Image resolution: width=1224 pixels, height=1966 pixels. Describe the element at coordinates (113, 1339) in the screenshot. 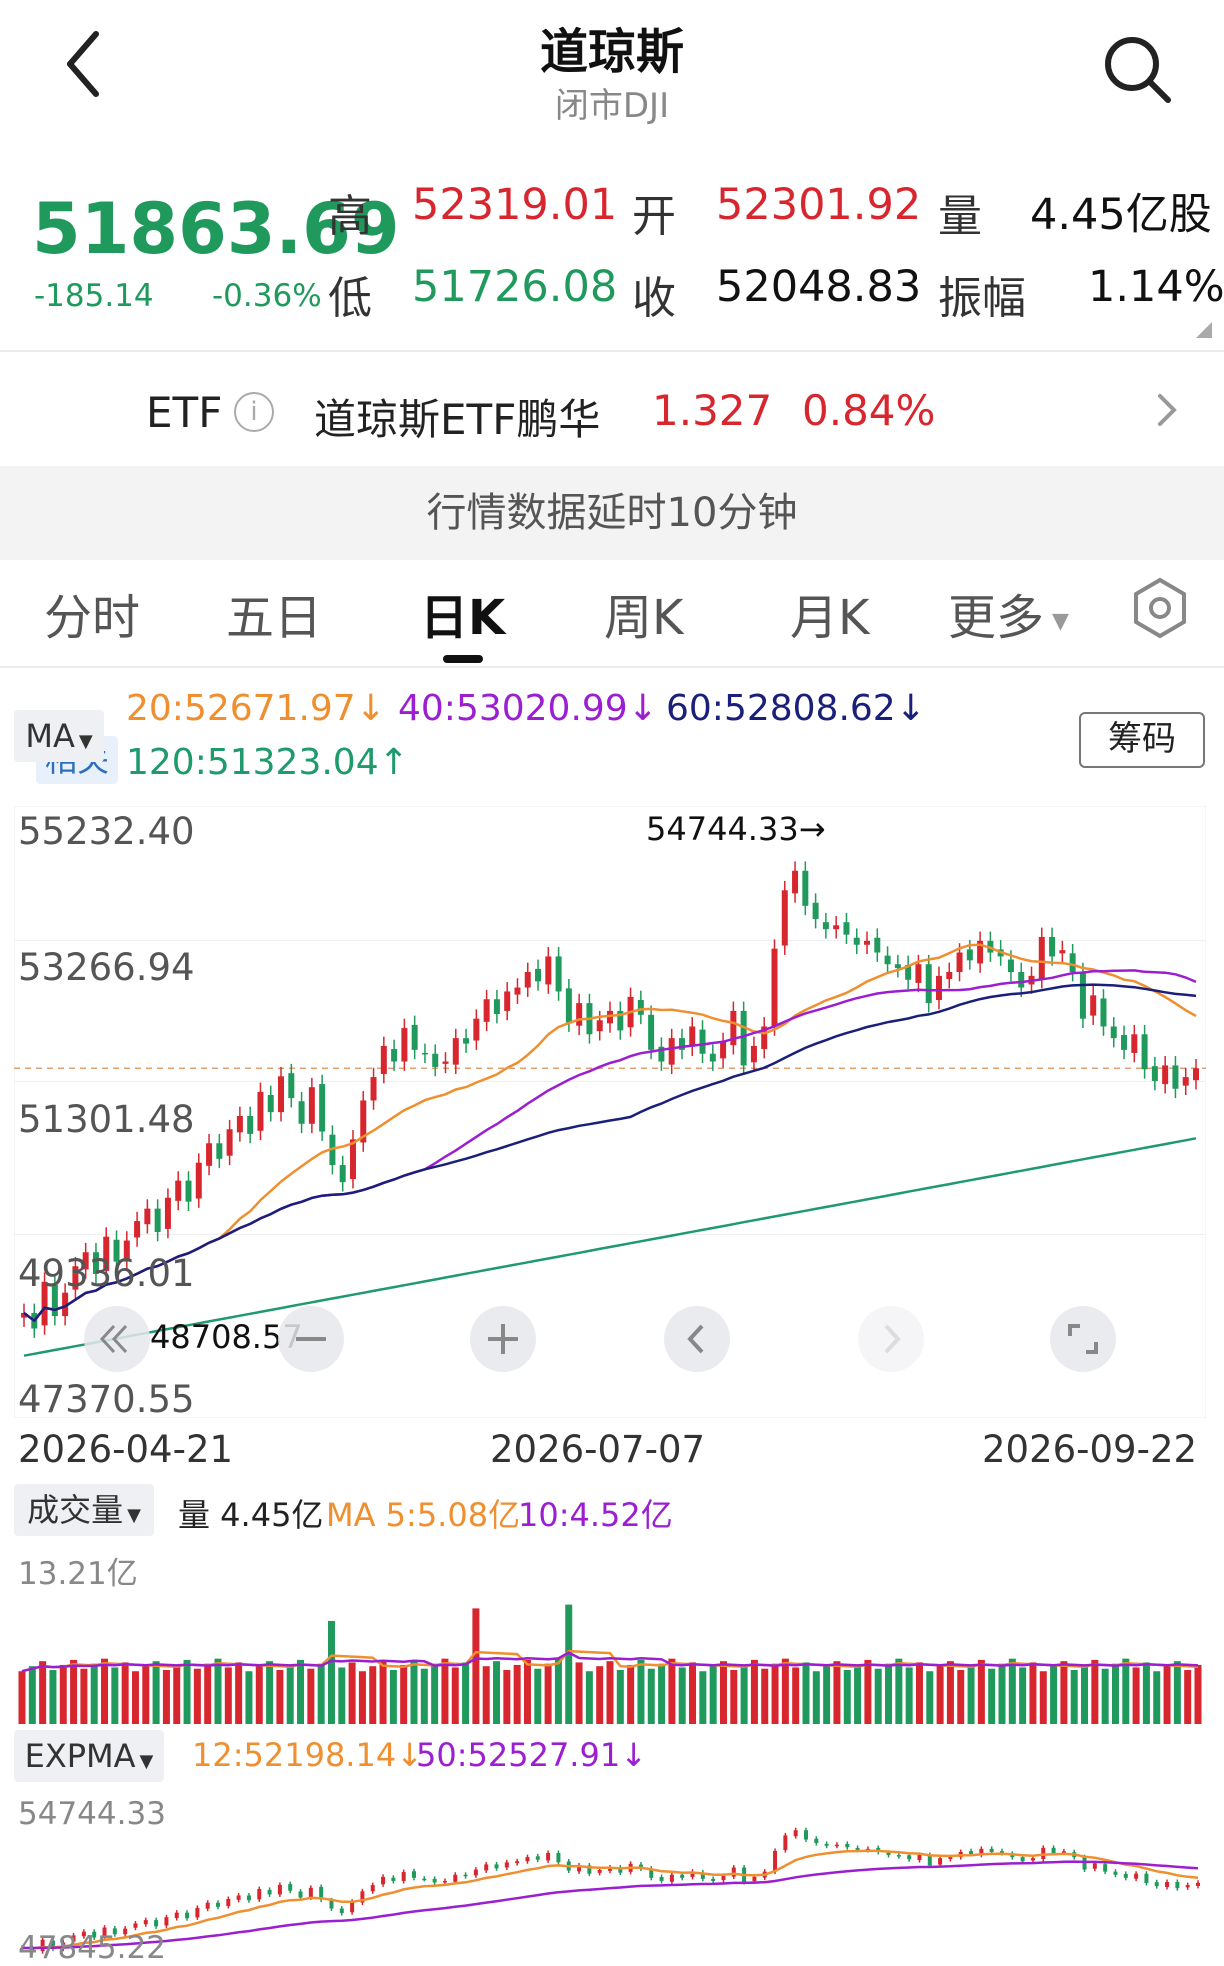

I see `double-chevron-left-icon` at that location.